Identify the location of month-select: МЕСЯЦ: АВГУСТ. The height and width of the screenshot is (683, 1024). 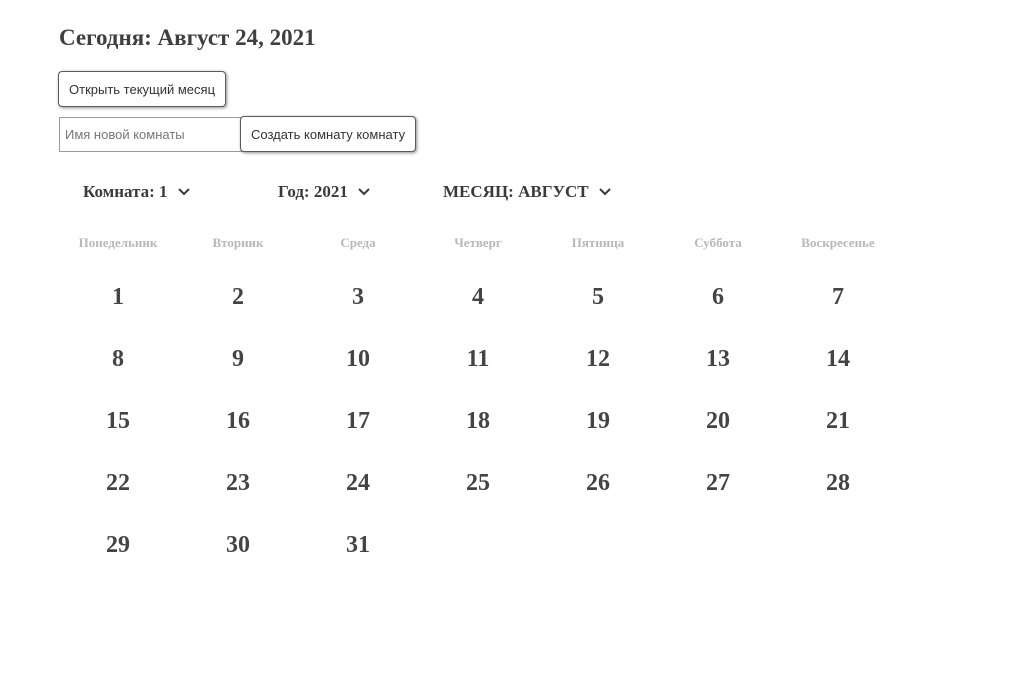
(527, 192).